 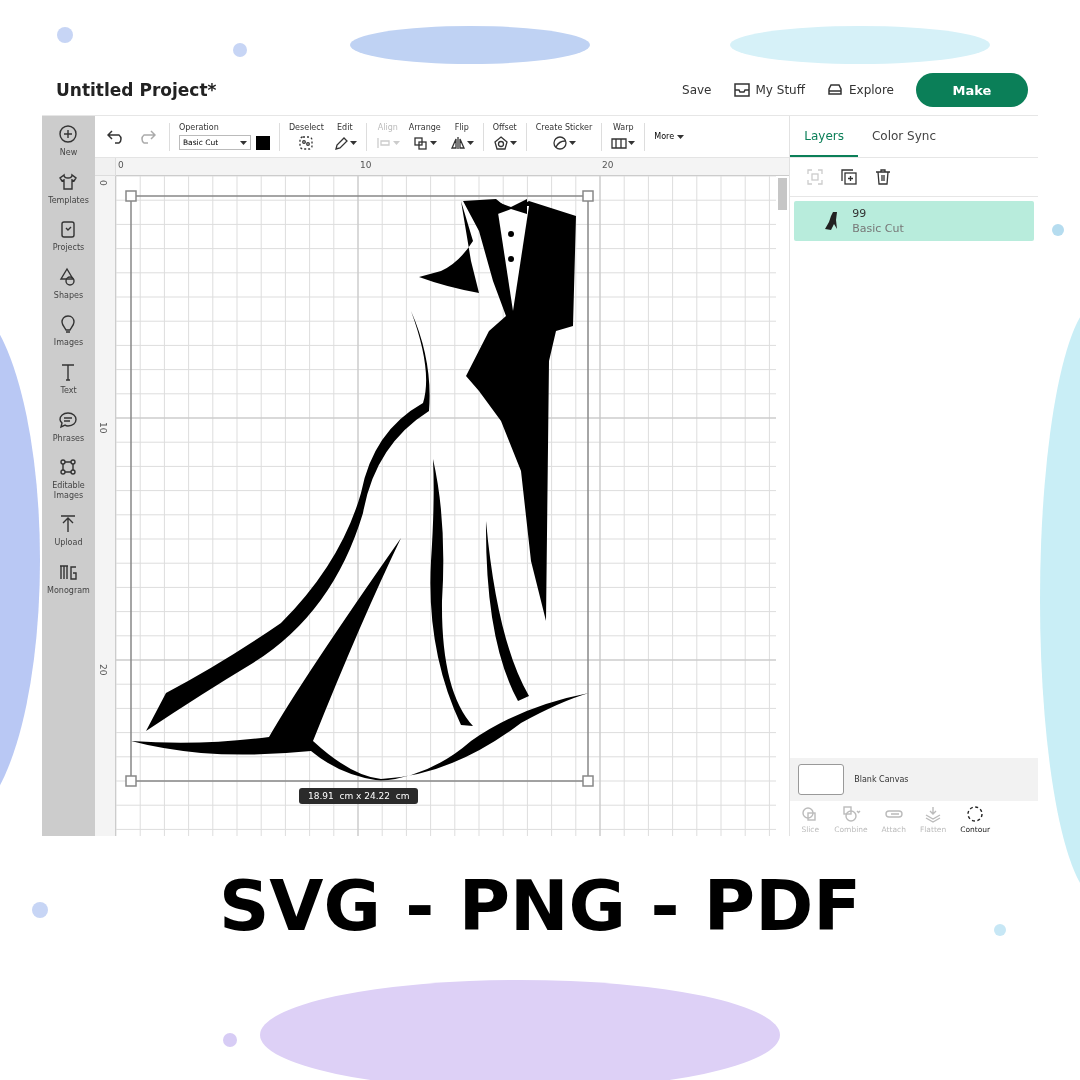 I want to click on sidebar-item: Images, so click(x=68, y=331).